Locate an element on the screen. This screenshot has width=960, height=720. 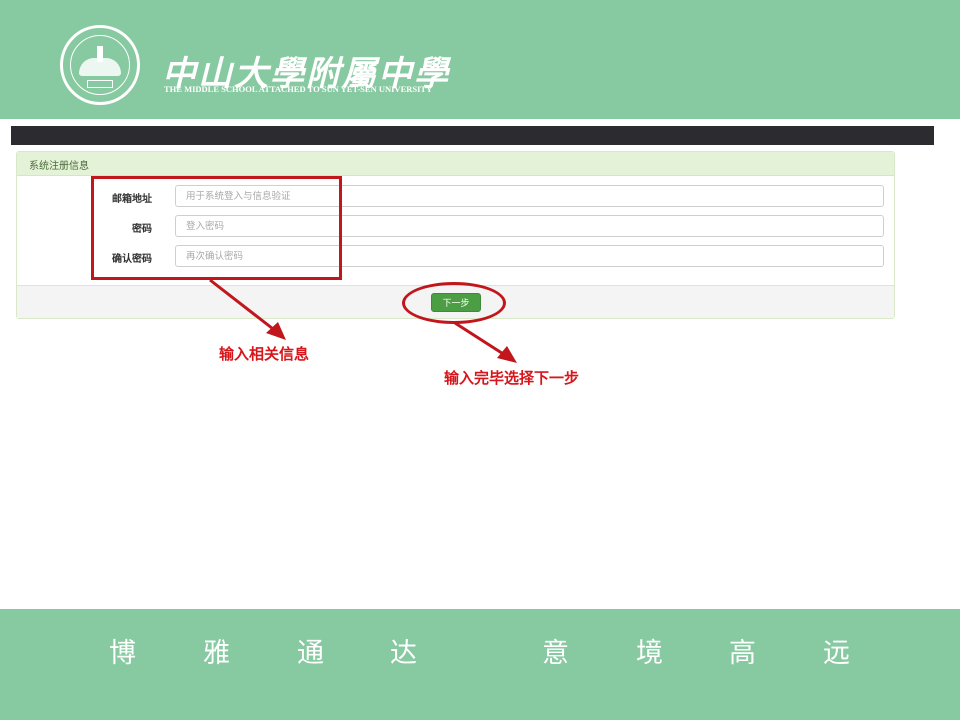
motto-char: 高 is located at coordinates (742, 653).